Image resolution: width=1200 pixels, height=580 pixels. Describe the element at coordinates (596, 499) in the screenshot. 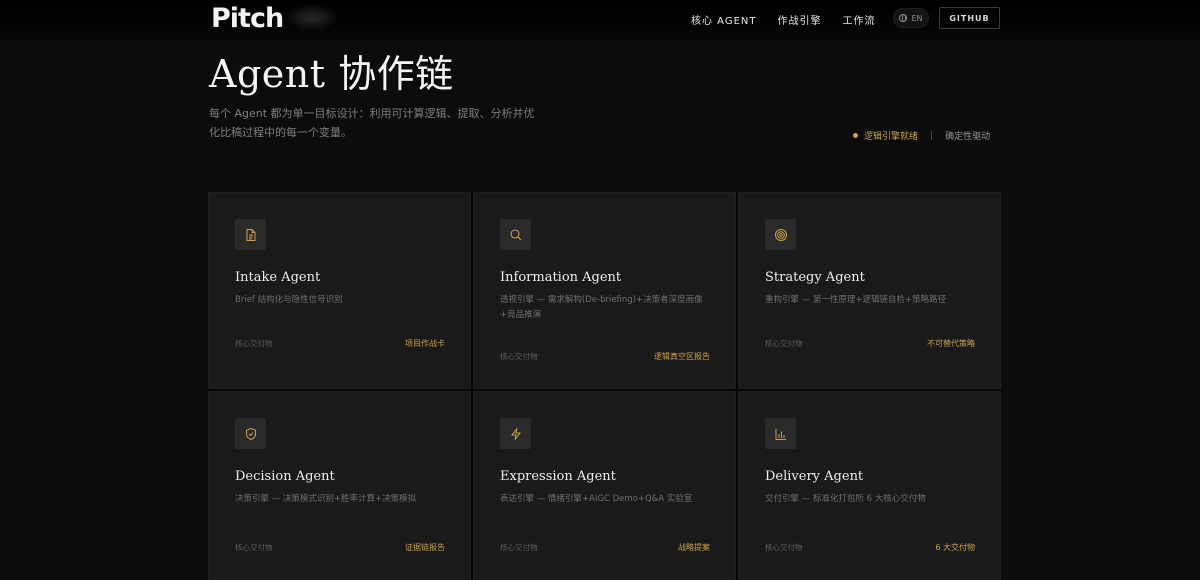

I see `card-description: 表达引擎 — 情绪引擎+AIGC Demo+Q&A 实验室` at that location.